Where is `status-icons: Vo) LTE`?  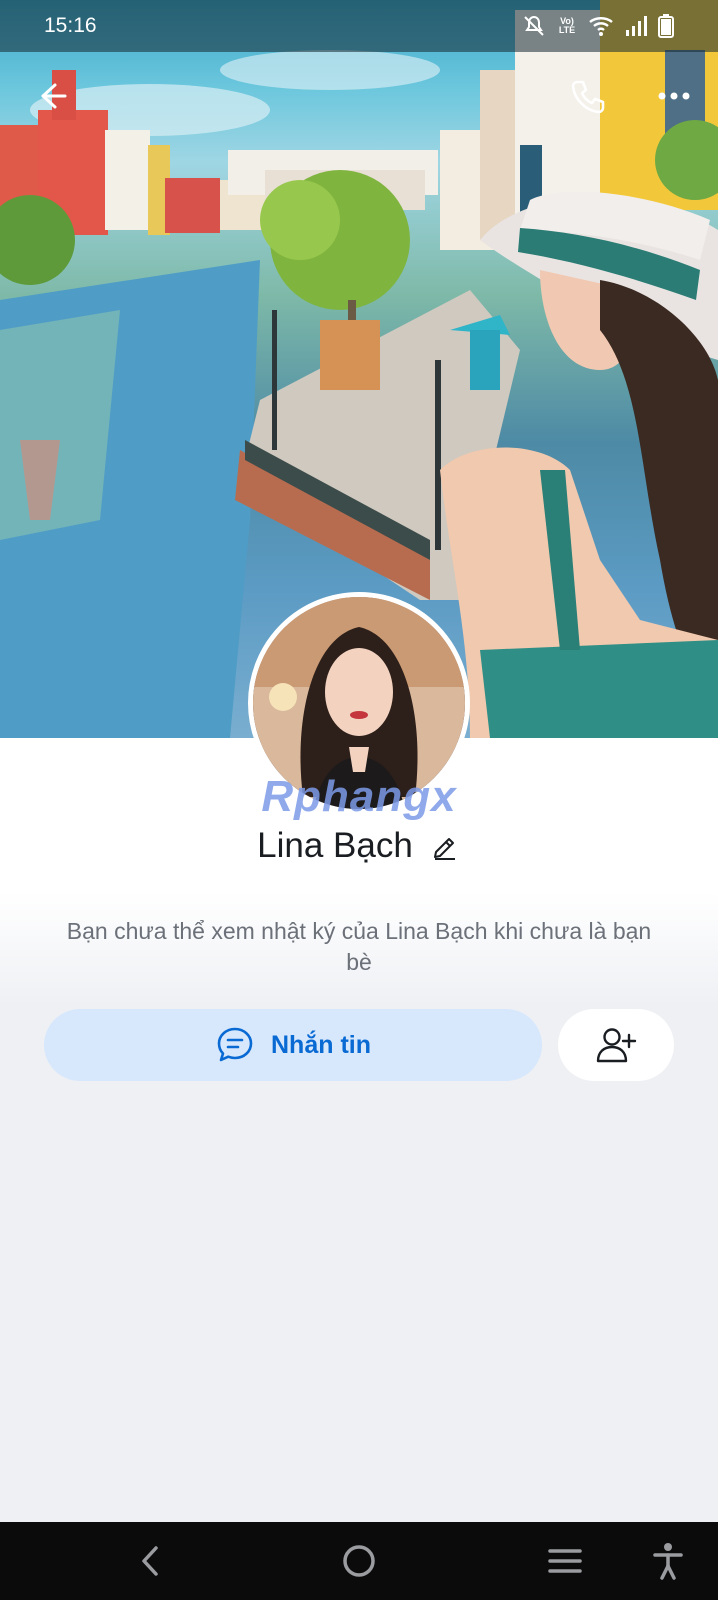 status-icons: Vo) LTE is located at coordinates (598, 26).